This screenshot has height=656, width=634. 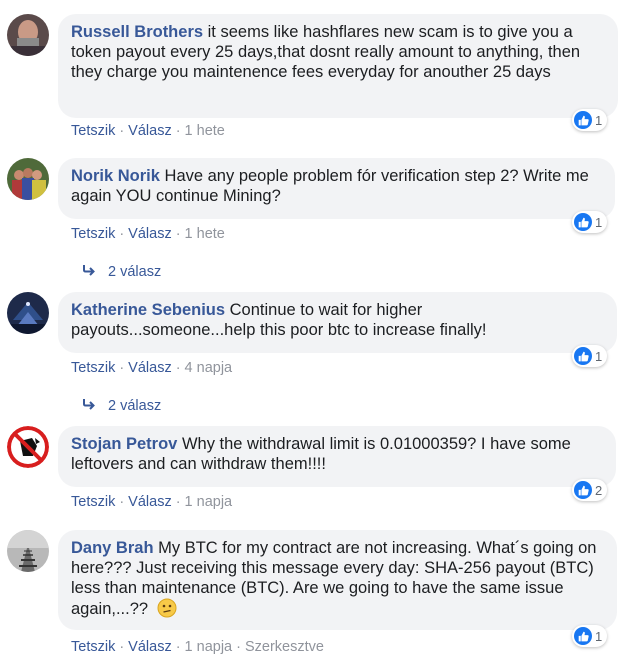 What do you see at coordinates (124, 444) in the screenshot?
I see `commenter-name: Stojan Petrov` at bounding box center [124, 444].